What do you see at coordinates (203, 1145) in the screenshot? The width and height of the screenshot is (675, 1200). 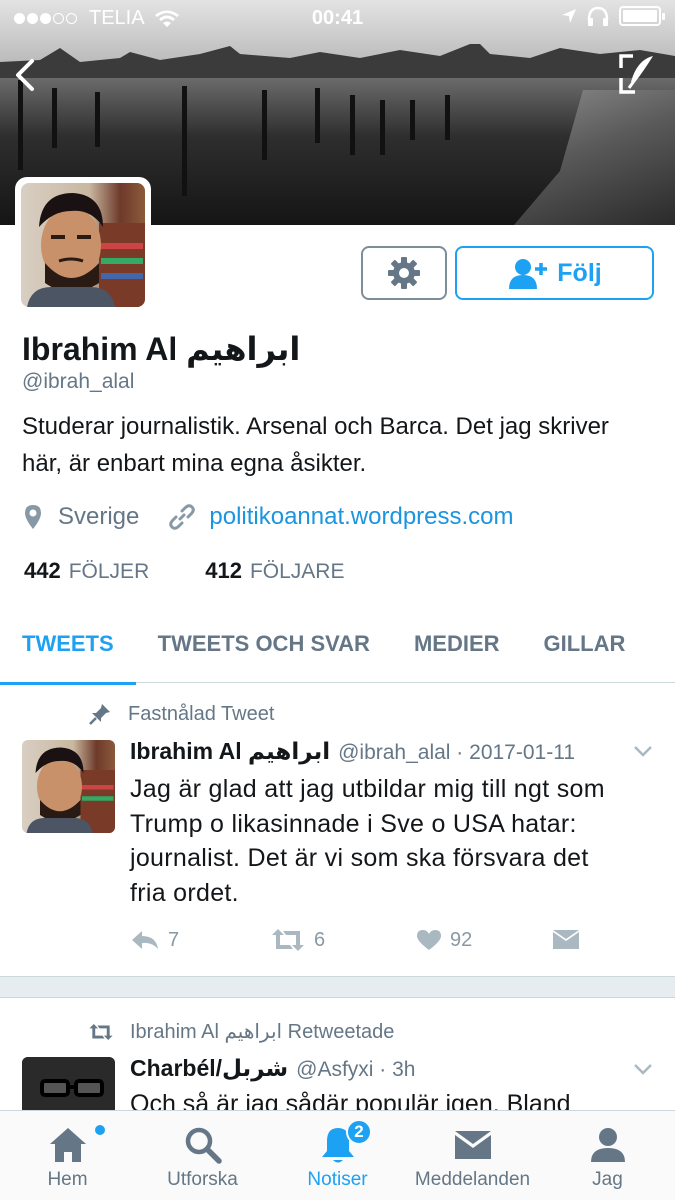 I see `search-icon` at bounding box center [203, 1145].